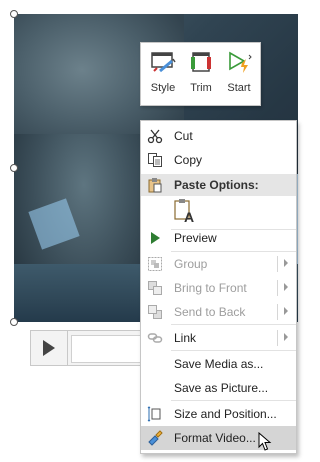 The width and height of the screenshot is (320, 462). What do you see at coordinates (218, 264) in the screenshot?
I see `menu-item-group: Group` at bounding box center [218, 264].